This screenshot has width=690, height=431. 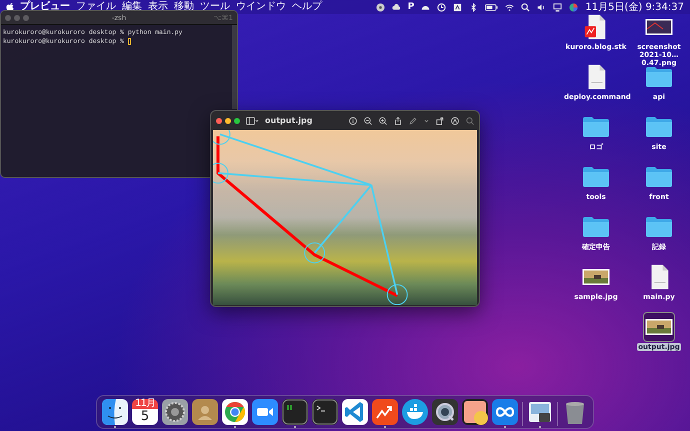 I want to click on close-button, so click(x=219, y=121).